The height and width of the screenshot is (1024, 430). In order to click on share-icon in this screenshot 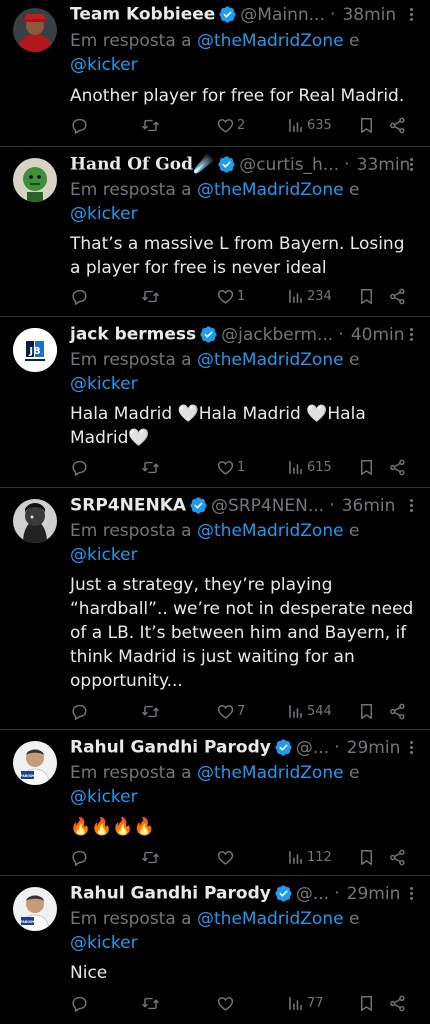, I will do `click(397, 1003)`.